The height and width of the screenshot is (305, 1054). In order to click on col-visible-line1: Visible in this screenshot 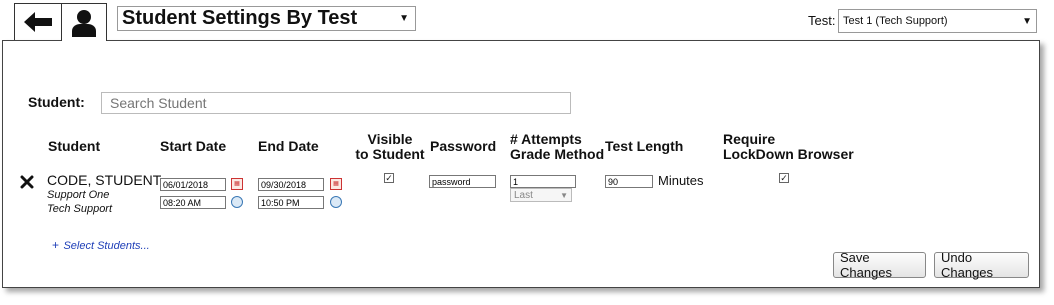, I will do `click(390, 139)`.